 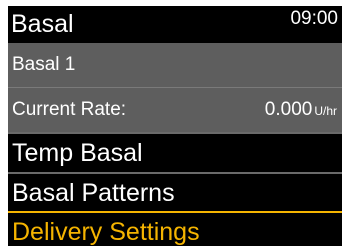 I want to click on menu-item-label: Delivery Settings, so click(x=106, y=232).